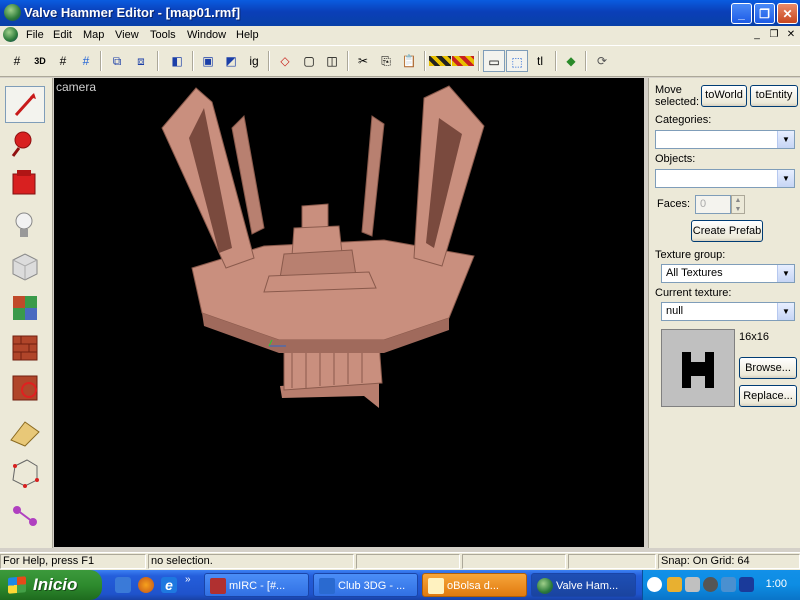  Describe the element at coordinates (728, 273) in the screenshot. I see `texture-group-select: All Textures ▼` at that location.